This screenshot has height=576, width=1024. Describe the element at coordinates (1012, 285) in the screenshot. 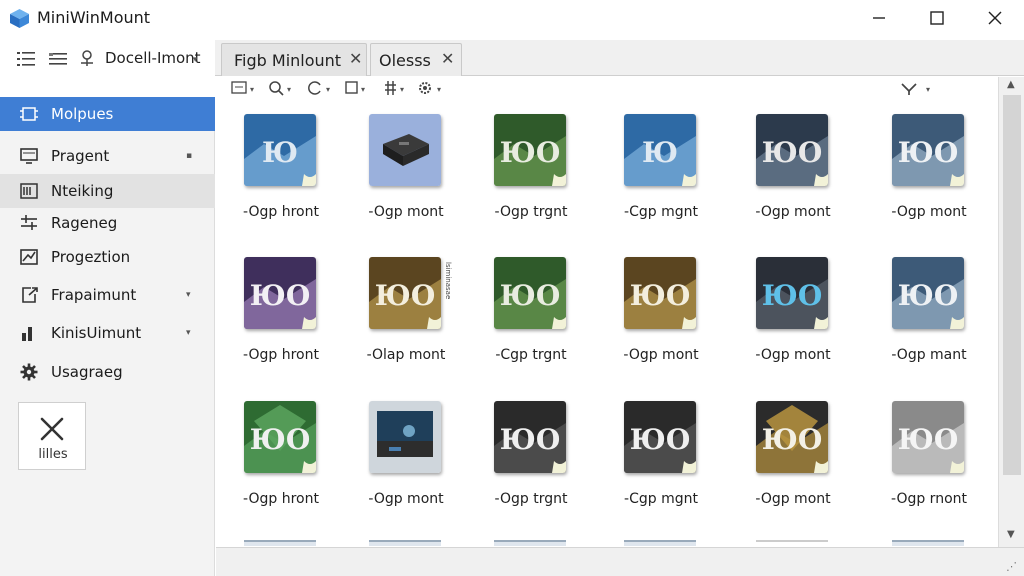

I see `scrollbar-thumb` at that location.